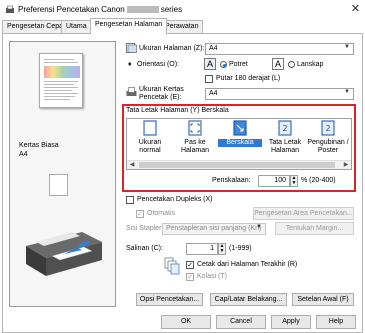 The width and height of the screenshot is (365, 333). Describe the element at coordinates (278, 64) in the screenshot. I see `landscape-icon: A` at that location.